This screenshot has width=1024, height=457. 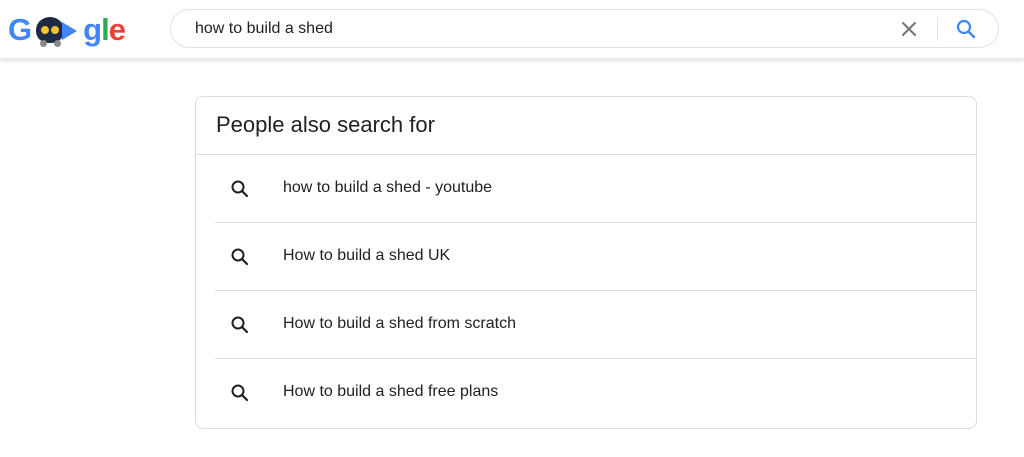 I want to click on related-search-item: How to build a shed UK, so click(x=586, y=257).